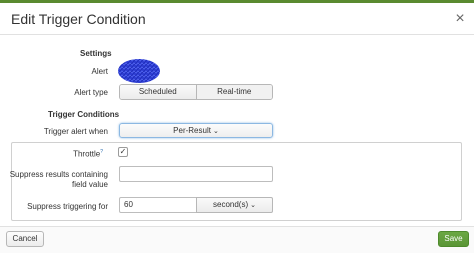  I want to click on suppress-unit-value: second(s), so click(231, 204).